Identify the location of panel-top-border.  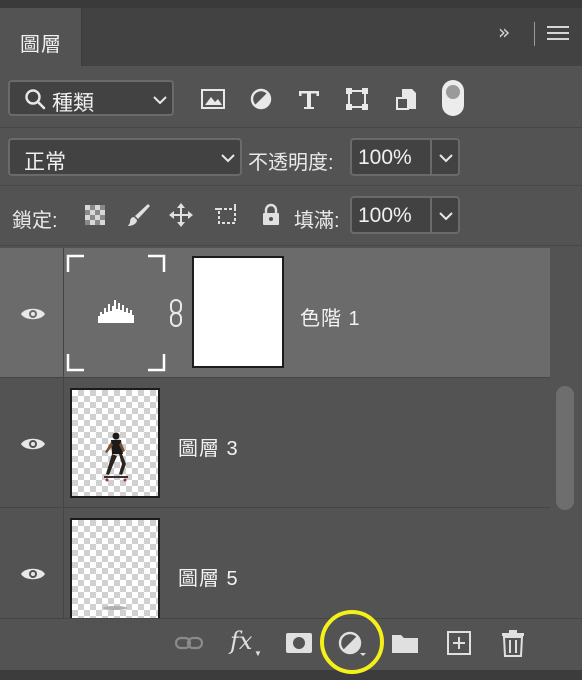
(291, 4).